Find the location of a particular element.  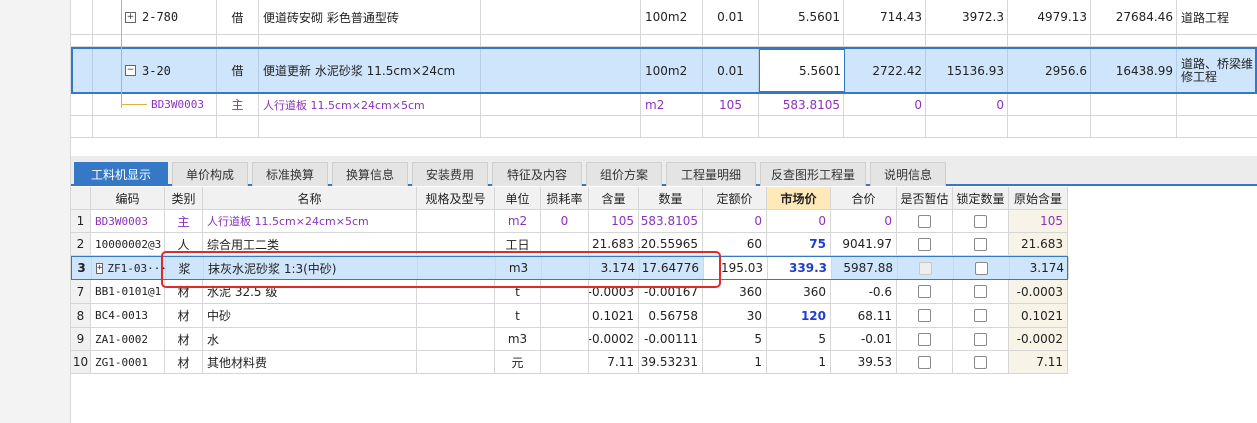

column-header: 是否暂估 is located at coordinates (925, 198).